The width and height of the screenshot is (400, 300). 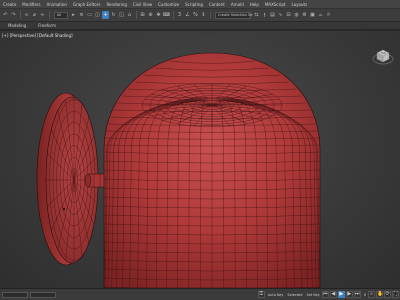 I want to click on menu-item-create: Create, so click(x=9, y=4).